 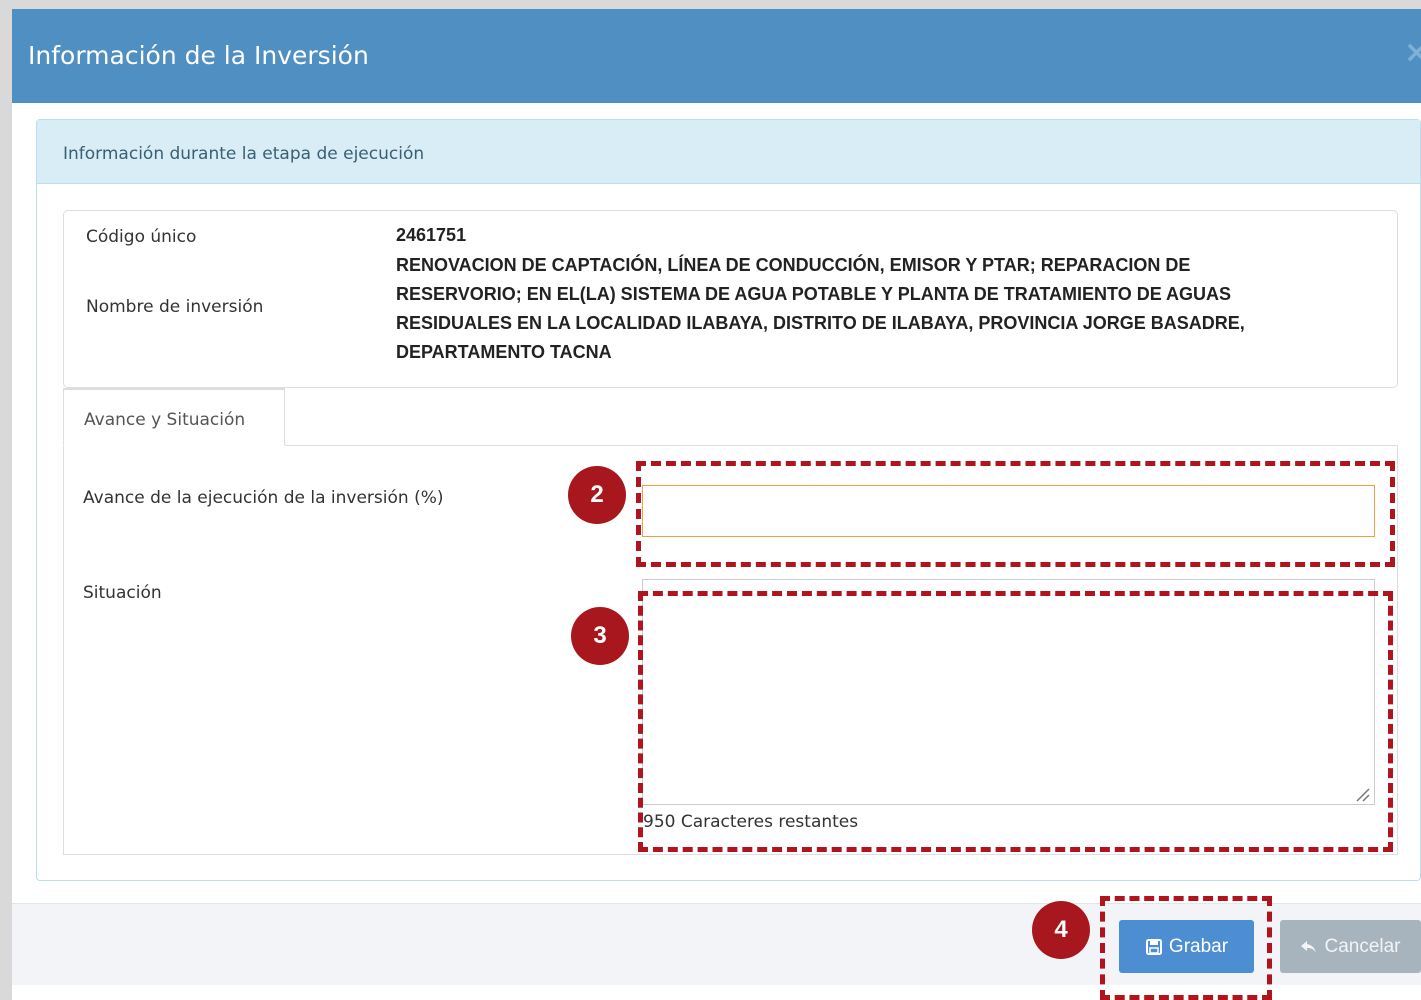 I want to click on annotation-badge-4: 4, so click(x=1061, y=930).